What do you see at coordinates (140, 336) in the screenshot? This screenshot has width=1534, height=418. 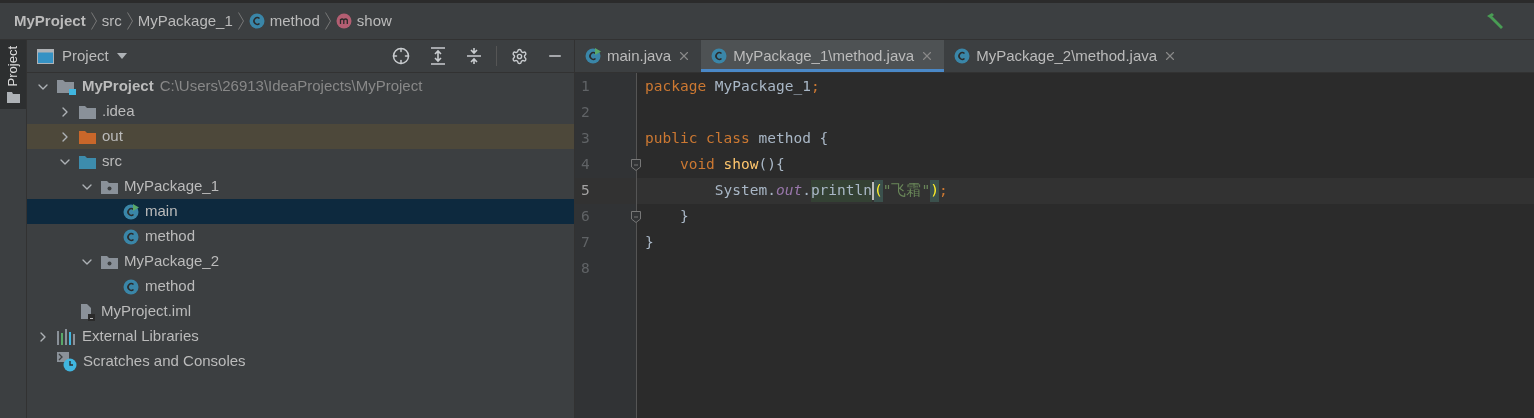 I see `tree-label: External Libraries` at bounding box center [140, 336].